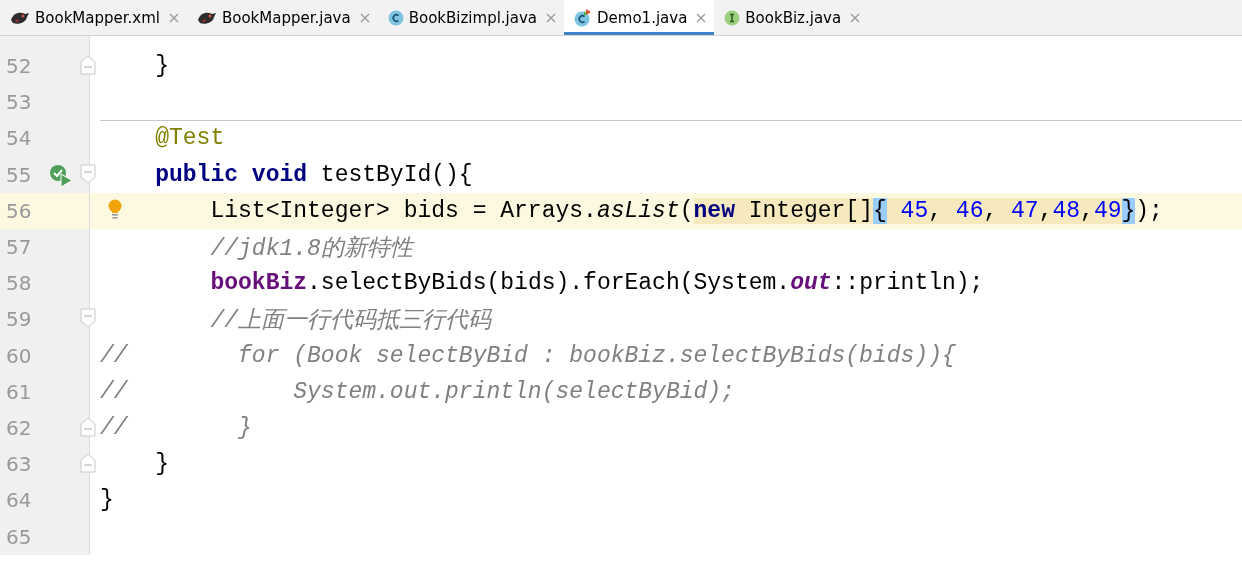  What do you see at coordinates (313, 174) in the screenshot?
I see `code-line: public void testById(){` at bounding box center [313, 174].